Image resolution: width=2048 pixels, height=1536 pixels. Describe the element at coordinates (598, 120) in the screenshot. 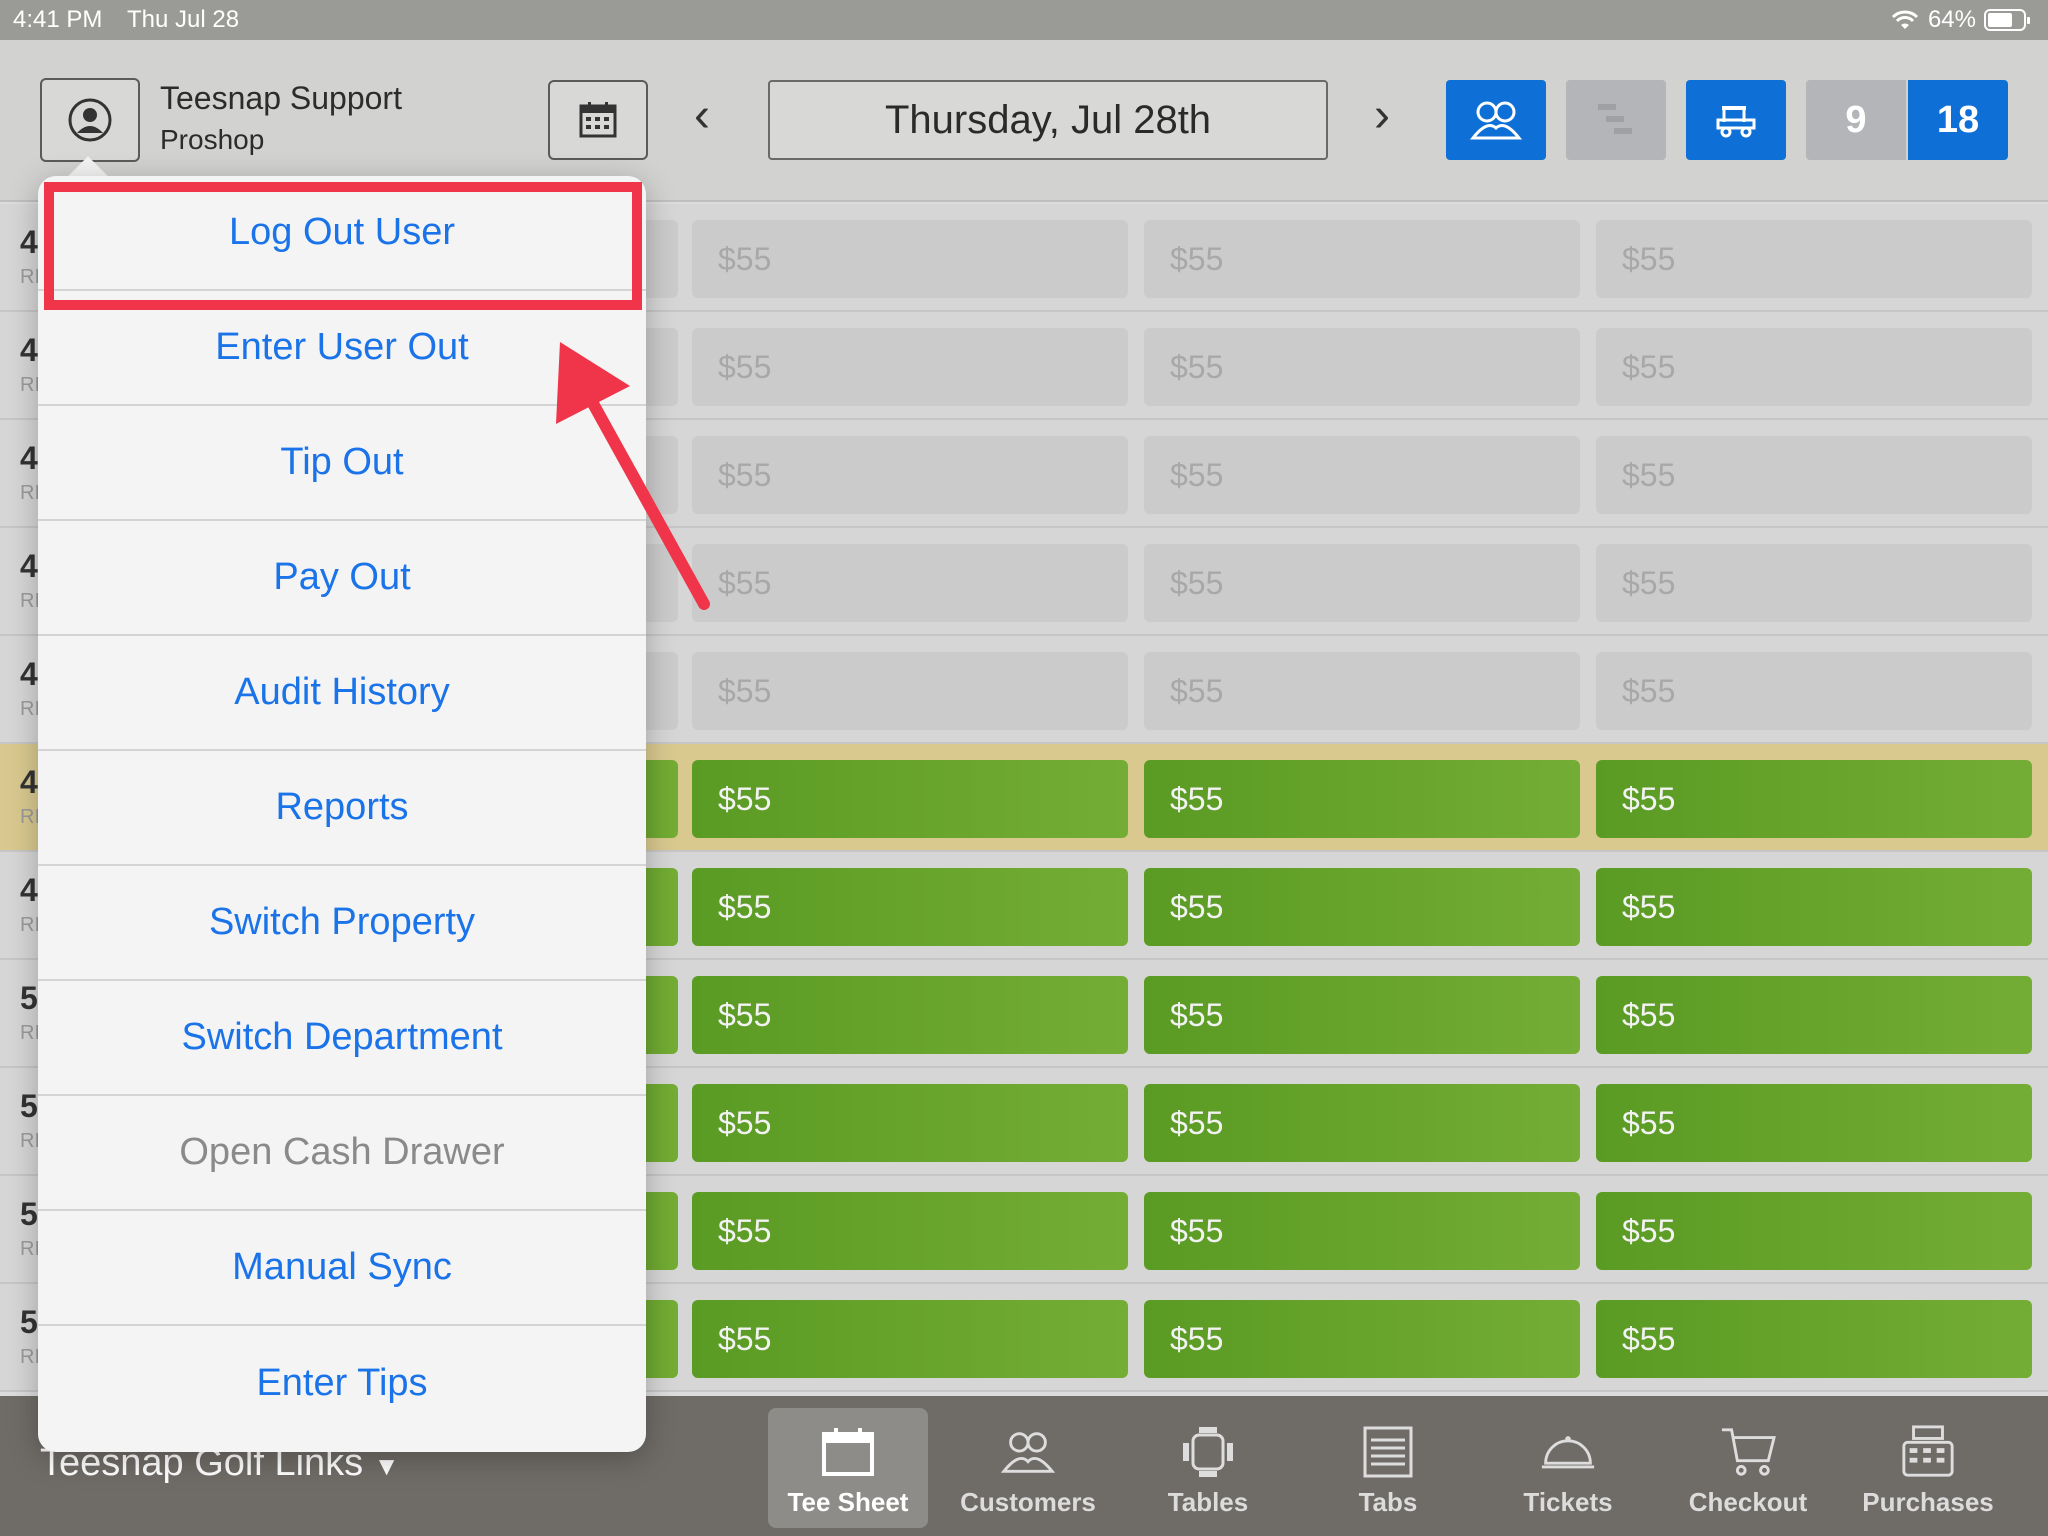

I see `calendar-button` at that location.